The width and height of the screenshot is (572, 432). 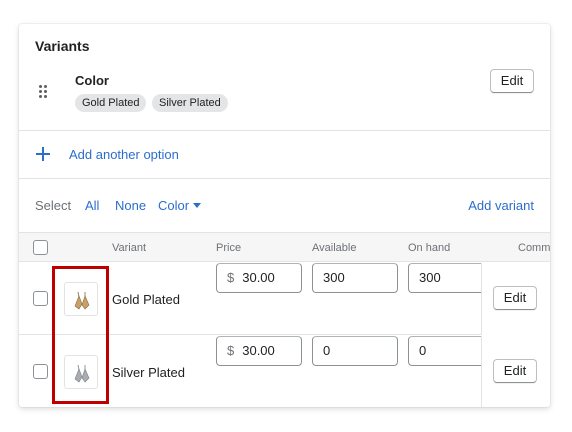 I want to click on on-hand-input: 300, so click(x=448, y=278).